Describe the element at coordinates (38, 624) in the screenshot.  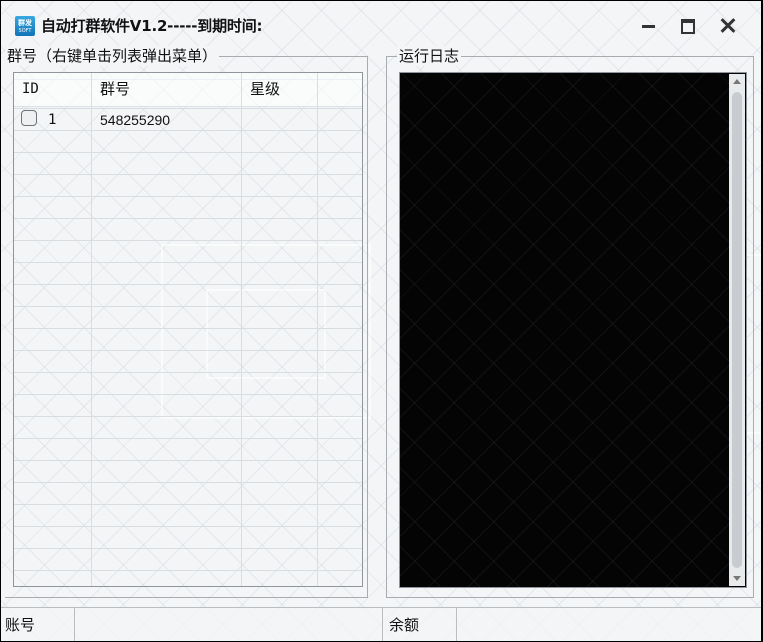
I see `account-label: 账号` at that location.